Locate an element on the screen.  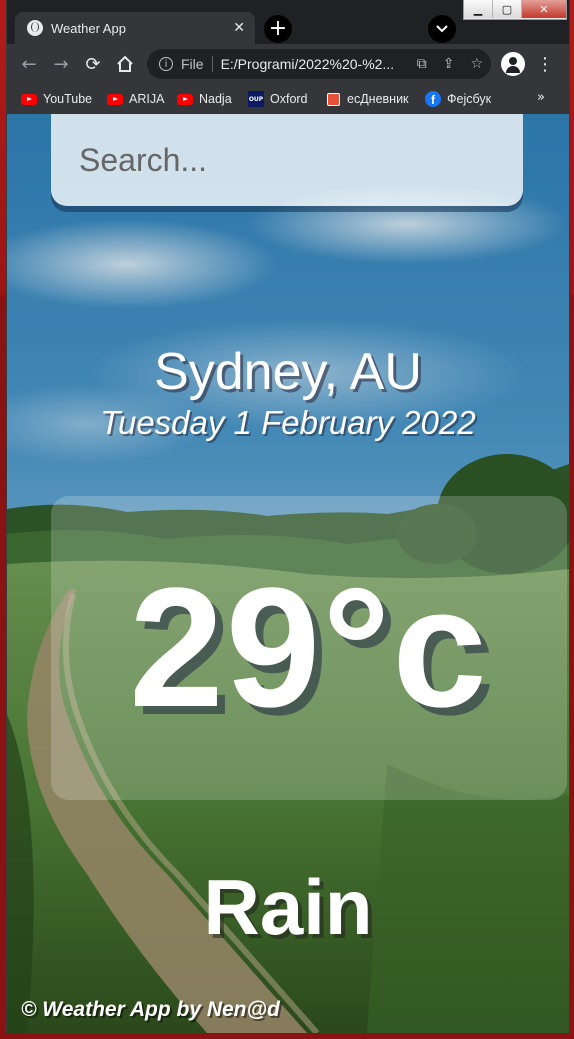
chevron-down-icon is located at coordinates (442, 29).